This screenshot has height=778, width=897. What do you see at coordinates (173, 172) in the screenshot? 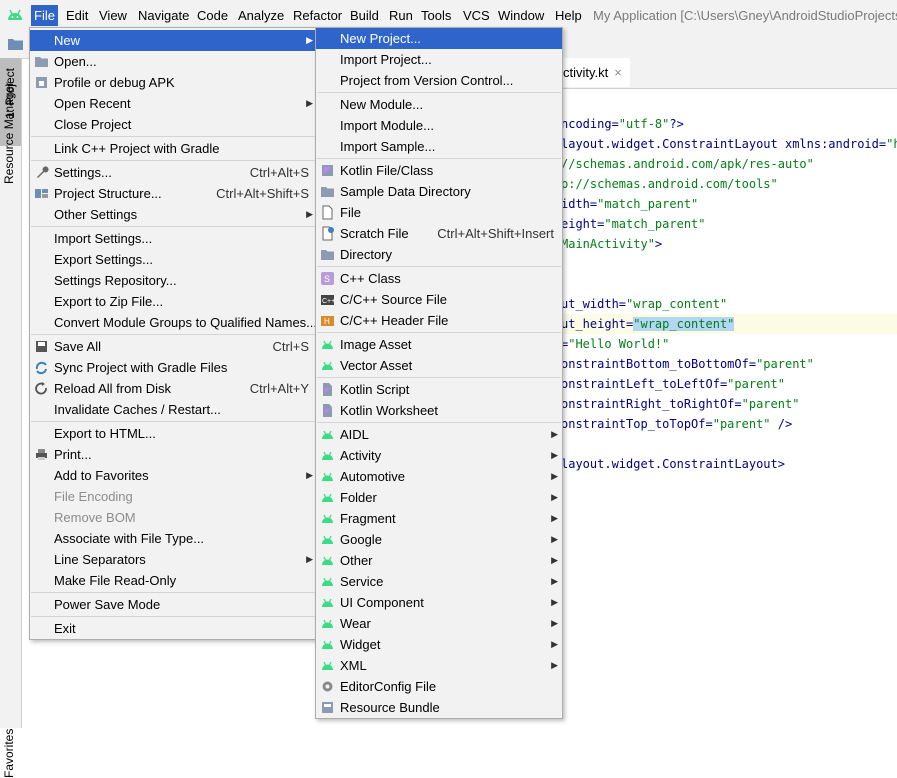
I see `file-menu-item-settings: Settings... Ctrl+Alt+S` at bounding box center [173, 172].